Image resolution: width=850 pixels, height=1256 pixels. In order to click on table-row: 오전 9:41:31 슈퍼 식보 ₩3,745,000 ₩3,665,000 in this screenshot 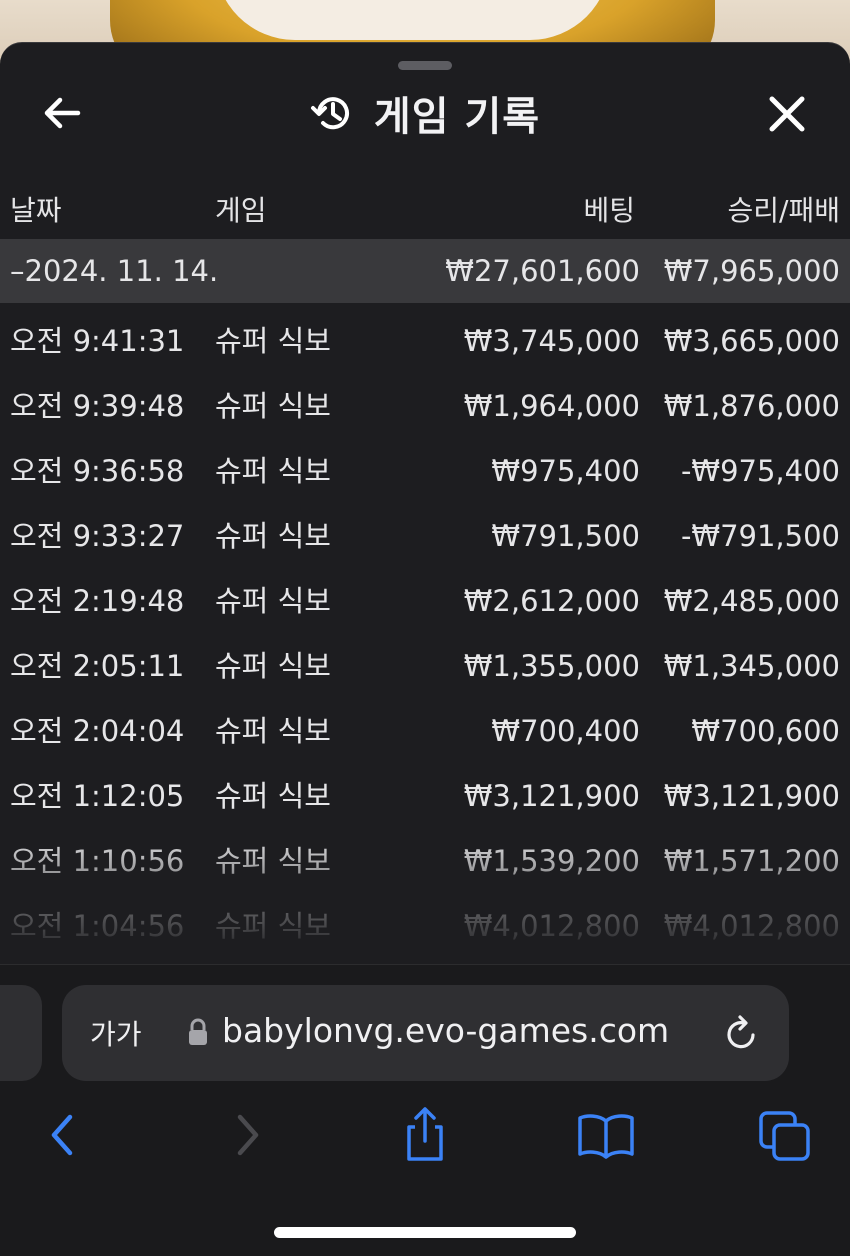, I will do `click(425, 341)`.